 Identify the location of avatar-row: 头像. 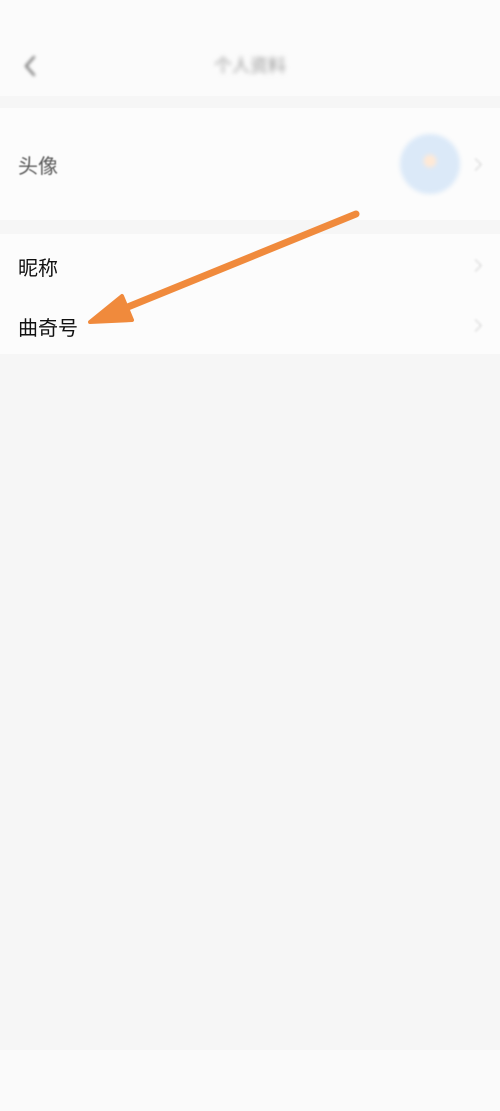
(250, 164).